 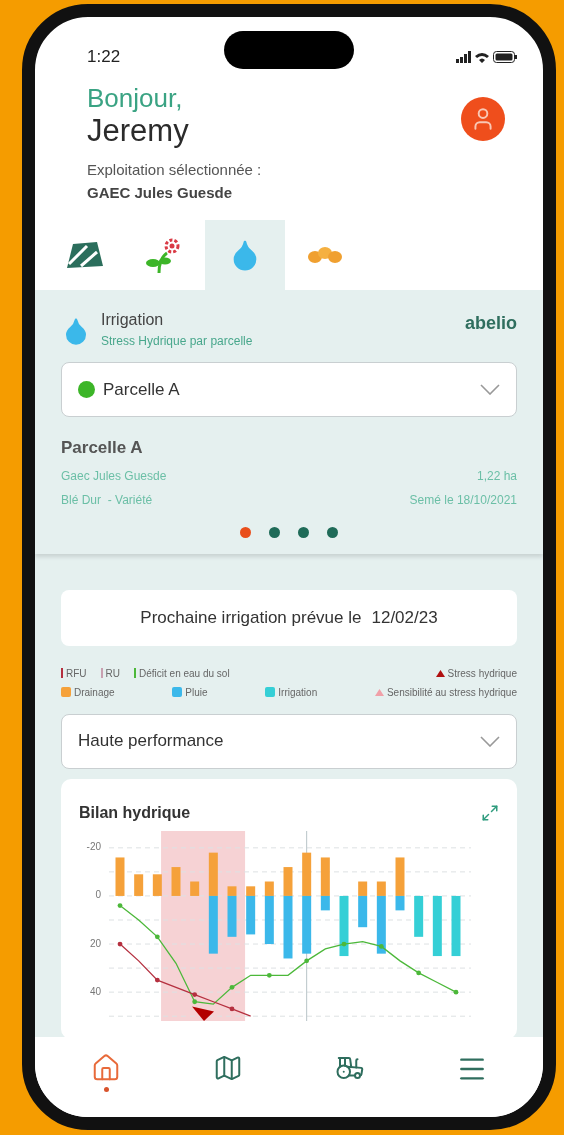 What do you see at coordinates (93, 847) in the screenshot?
I see `y-axis-label: -20` at bounding box center [93, 847].